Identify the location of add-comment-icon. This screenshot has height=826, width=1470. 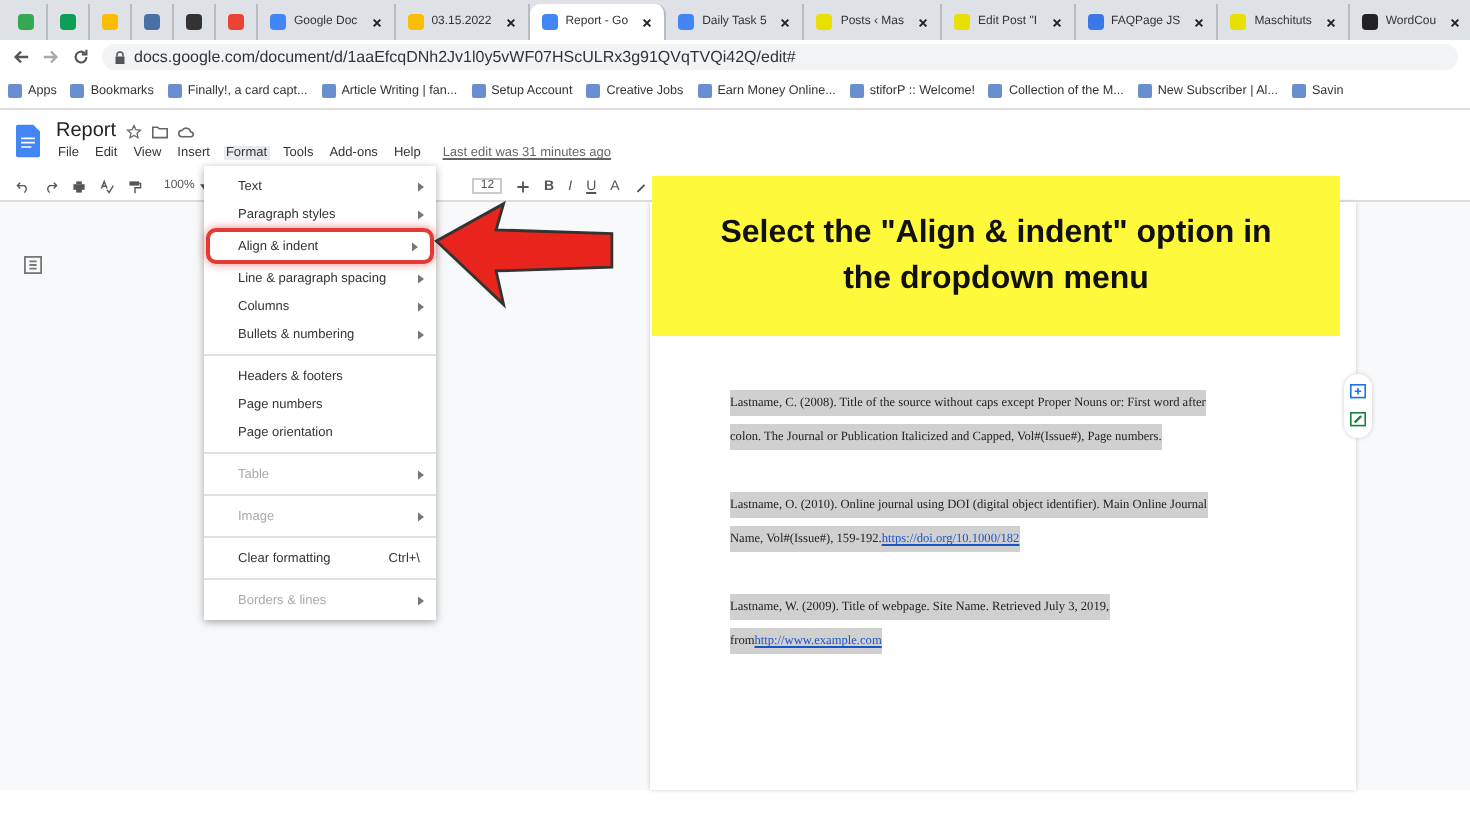
(1358, 392).